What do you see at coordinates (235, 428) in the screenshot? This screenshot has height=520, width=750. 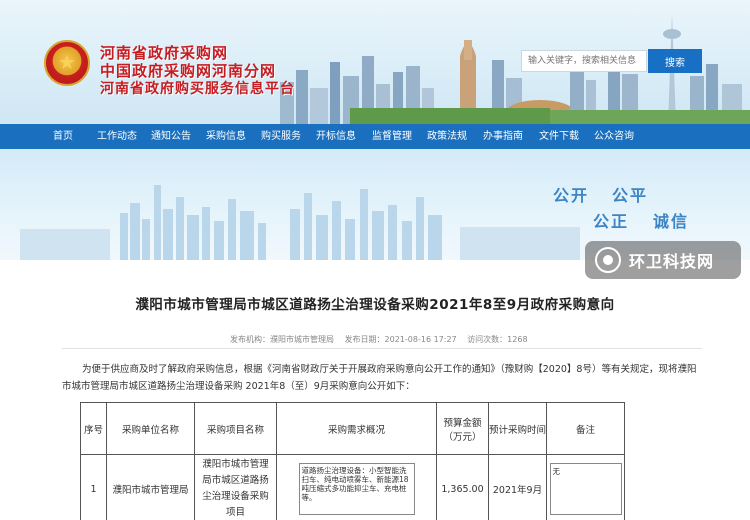 I see `col-header-project: 采购项目名称` at bounding box center [235, 428].